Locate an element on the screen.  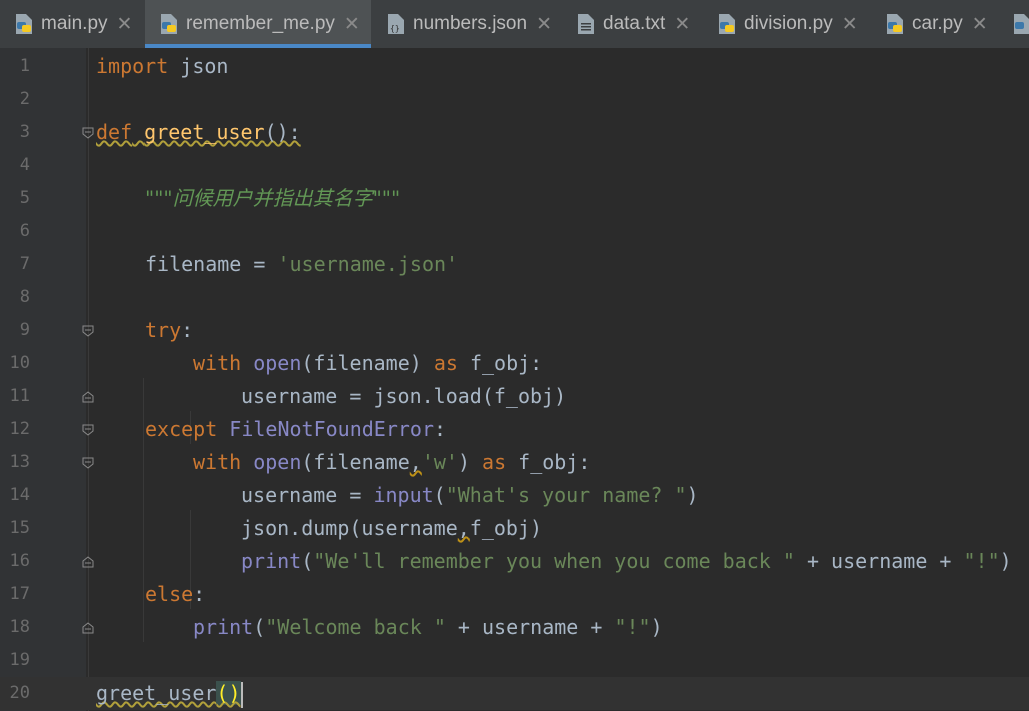
code-line: filename = 'username.json' is located at coordinates (514, 264).